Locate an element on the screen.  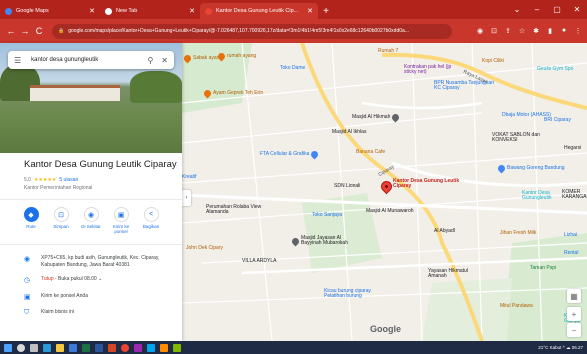
install-icon: ⊡ is located at coordinates (494, 31).